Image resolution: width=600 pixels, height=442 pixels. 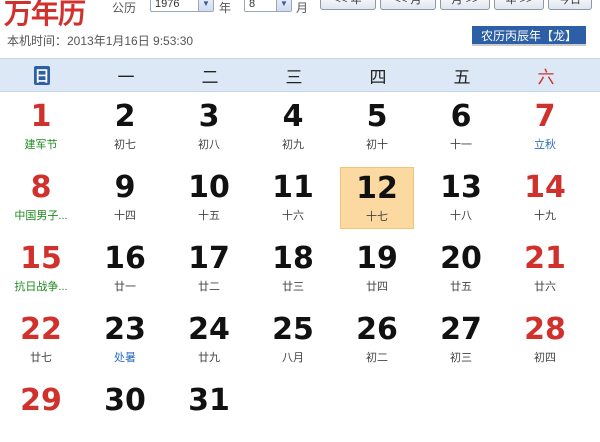 What do you see at coordinates (41, 340) in the screenshot?
I see `day-cell: 22 廿七` at bounding box center [41, 340].